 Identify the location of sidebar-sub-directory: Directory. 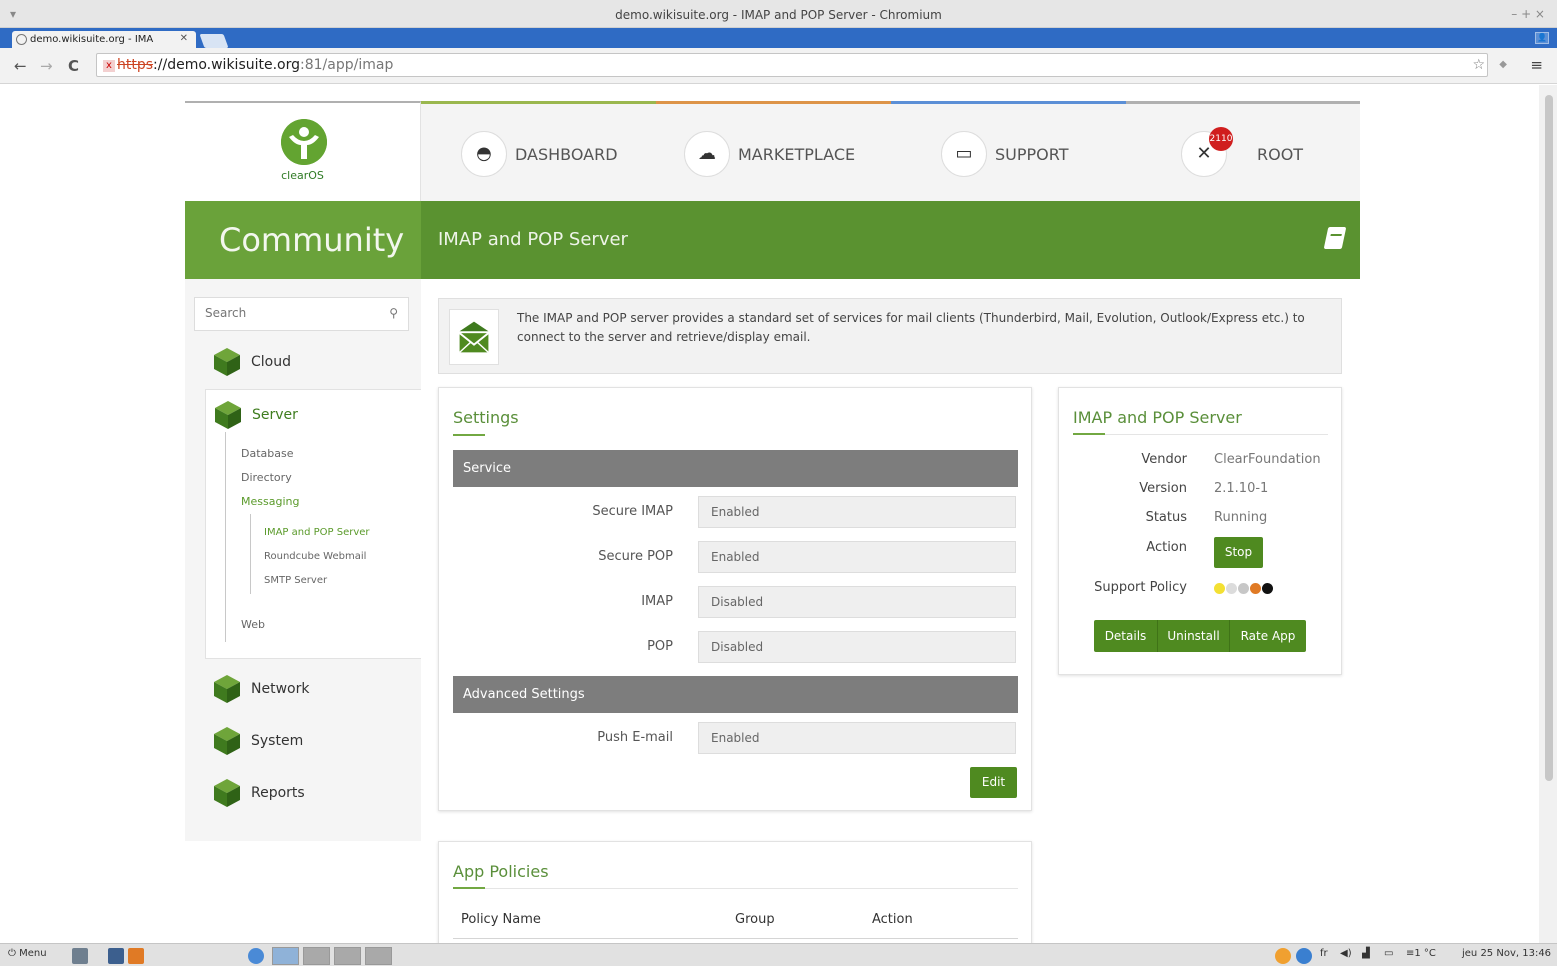
(266, 477).